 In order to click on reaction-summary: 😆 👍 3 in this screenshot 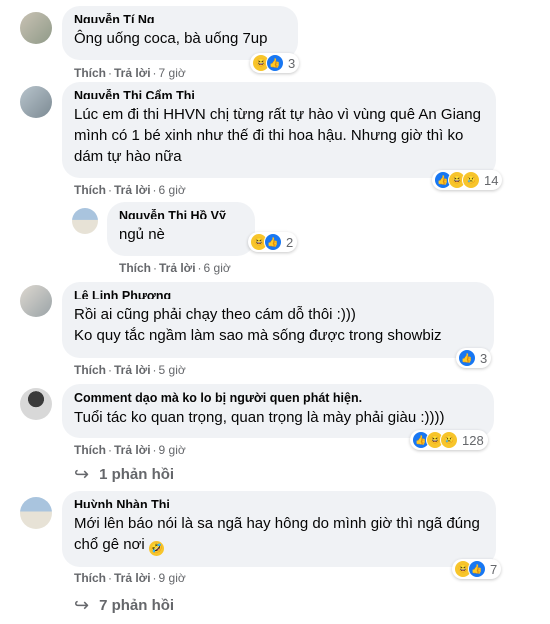, I will do `click(275, 63)`.